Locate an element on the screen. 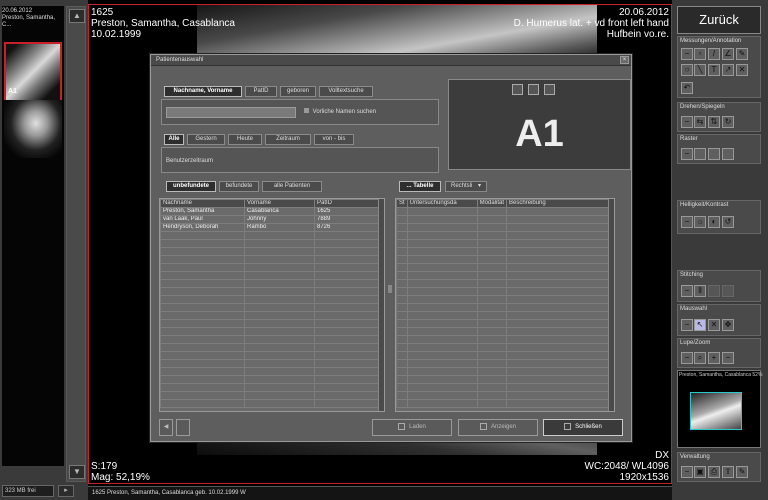 This screenshot has width=768, height=500. similar-names-checkbox: Vorliche Namen suchen is located at coordinates (340, 112).